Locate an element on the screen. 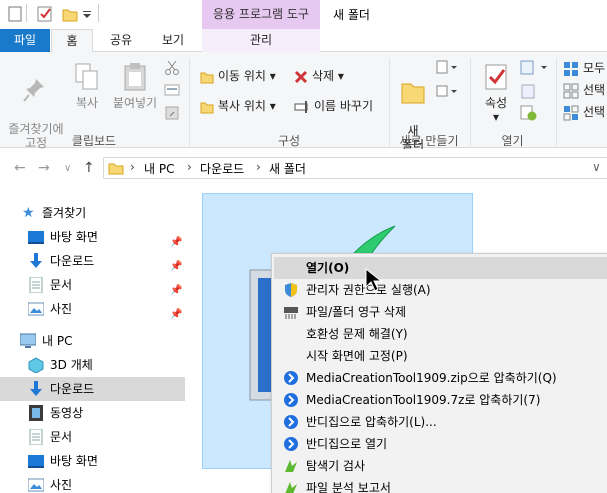 The height and width of the screenshot is (493, 607). copy-path-icon is located at coordinates (172, 90).